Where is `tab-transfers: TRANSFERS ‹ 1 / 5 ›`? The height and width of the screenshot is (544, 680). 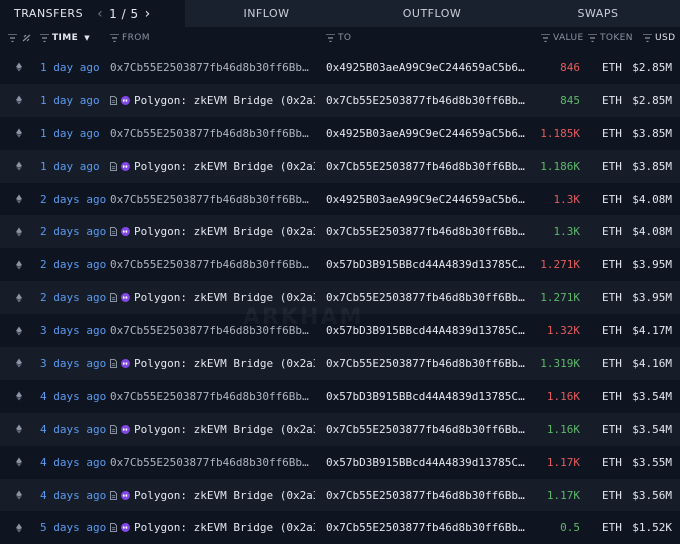 tab-transfers: TRANSFERS ‹ 1 / 5 › is located at coordinates (92, 13).